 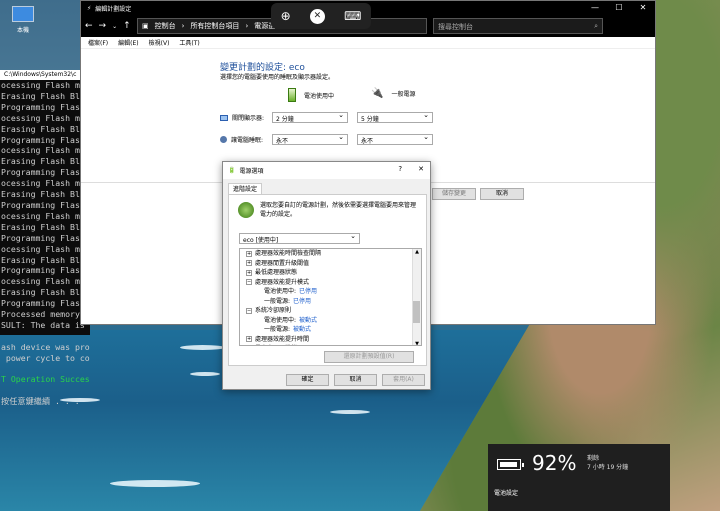 What do you see at coordinates (352, 16) in the screenshot?
I see `keyboard-icon: ⌨` at bounding box center [352, 16].